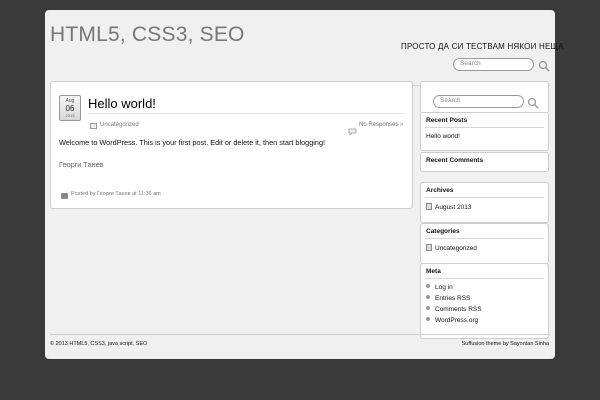 The image size is (600, 400). What do you see at coordinates (456, 320) in the screenshot?
I see `meta-wordpress-link: WordPress.org` at bounding box center [456, 320].